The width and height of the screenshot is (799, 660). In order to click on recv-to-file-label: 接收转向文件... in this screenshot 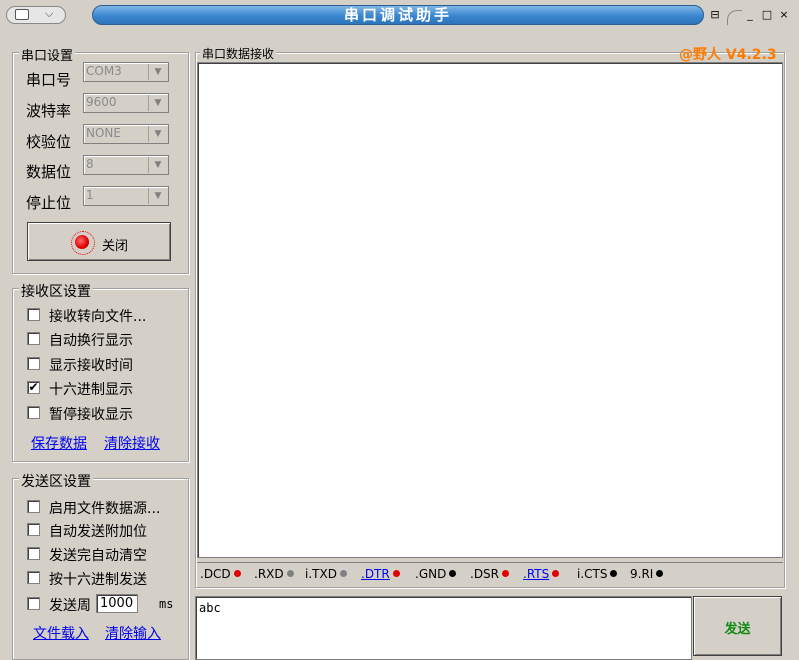, I will do `click(98, 317)`.